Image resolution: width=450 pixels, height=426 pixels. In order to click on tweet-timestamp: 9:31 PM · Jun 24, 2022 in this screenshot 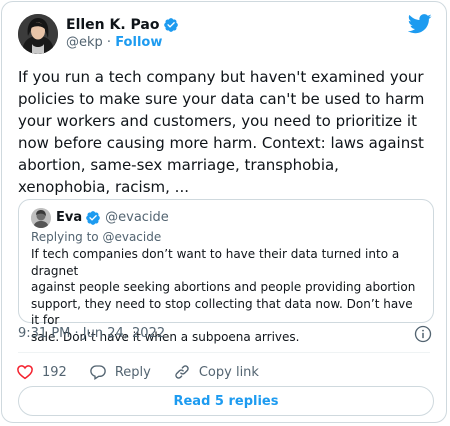, I will do `click(91, 334)`.